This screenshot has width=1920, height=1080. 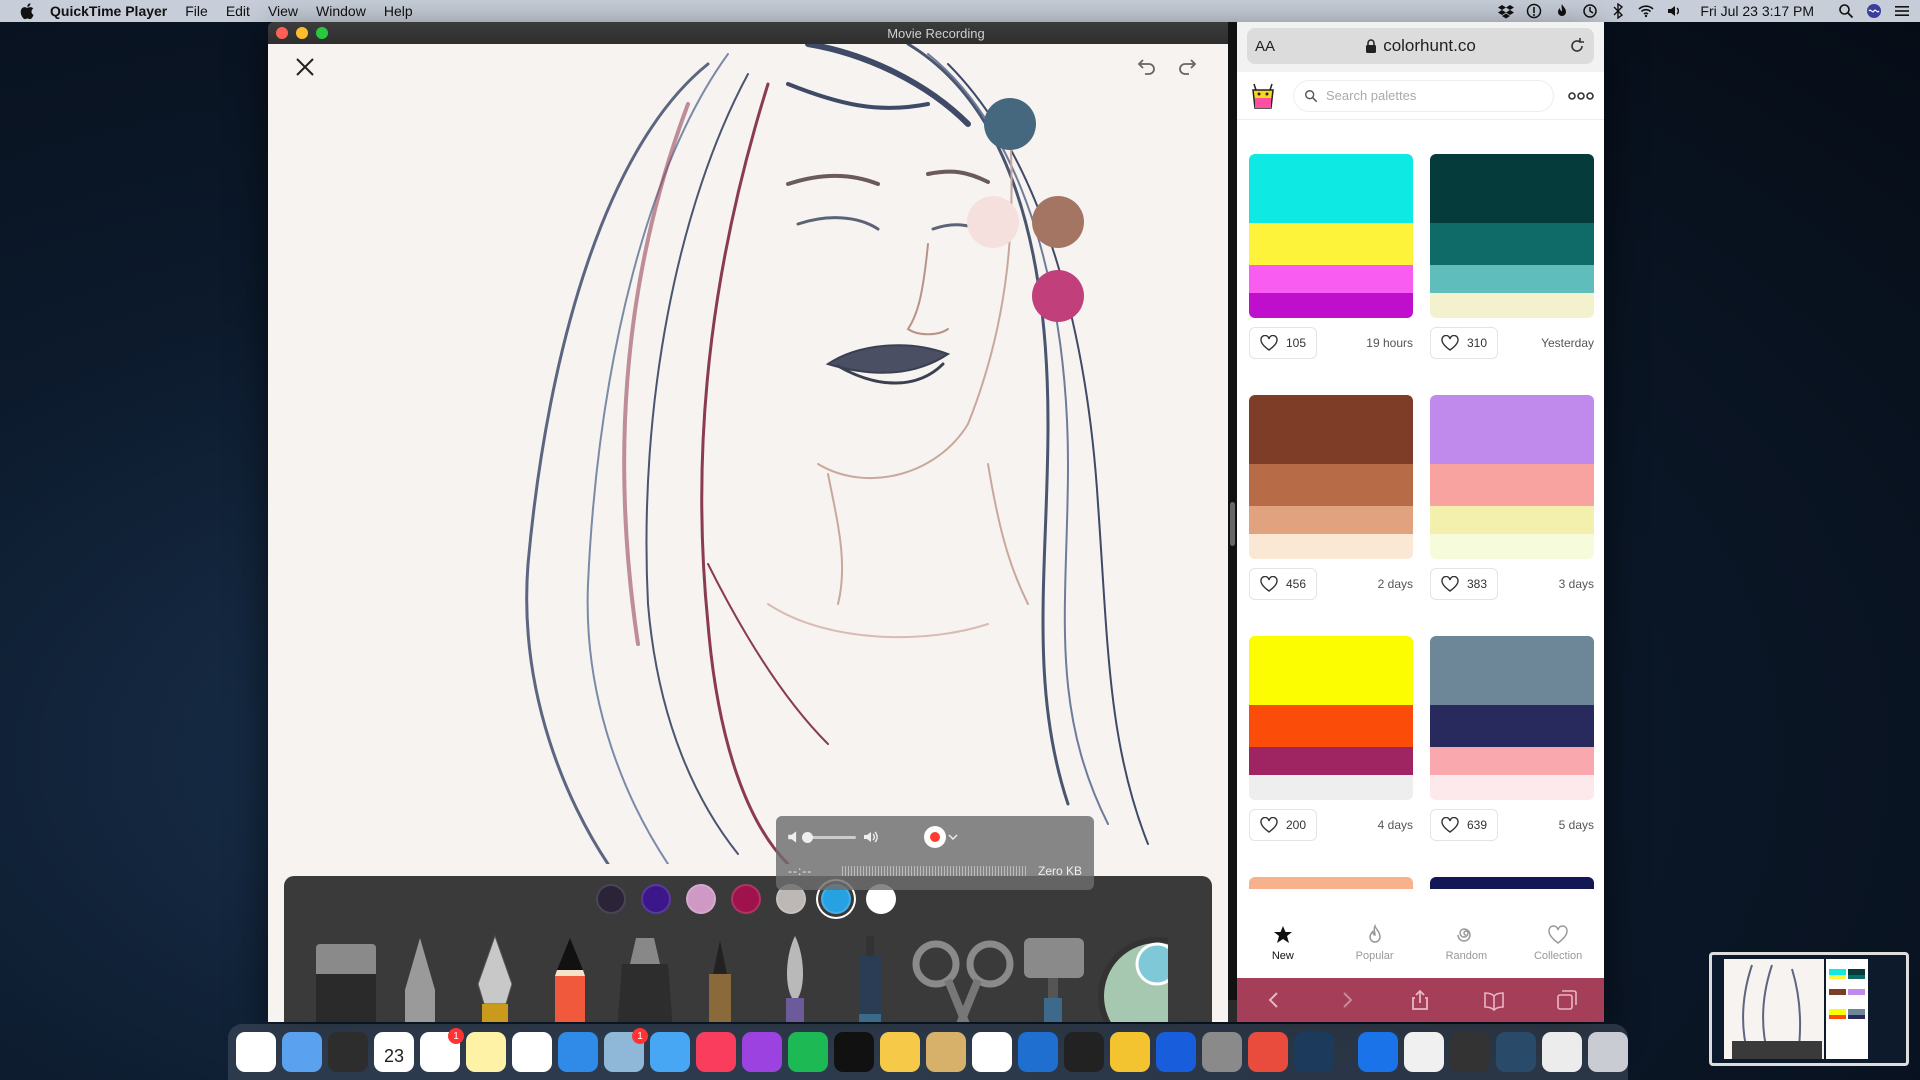 I want to click on pencil-grey-tool, so click(x=420, y=978).